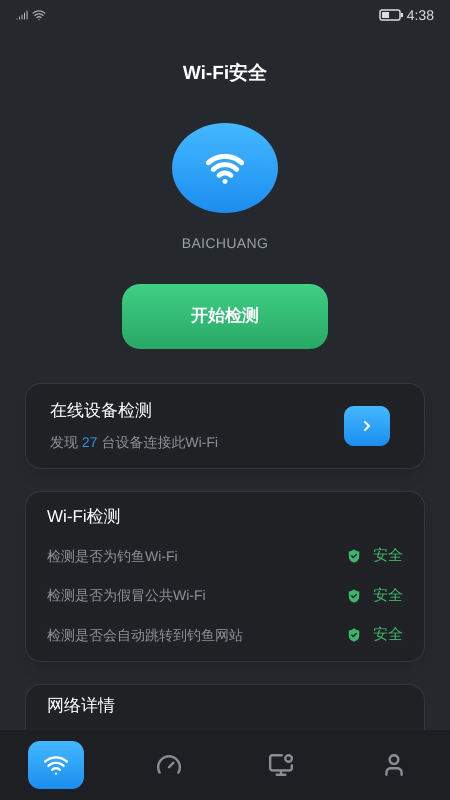 This screenshot has height=800, width=450. I want to click on check-label: 检测是否为假冒公共Wi-Fi, so click(126, 596).